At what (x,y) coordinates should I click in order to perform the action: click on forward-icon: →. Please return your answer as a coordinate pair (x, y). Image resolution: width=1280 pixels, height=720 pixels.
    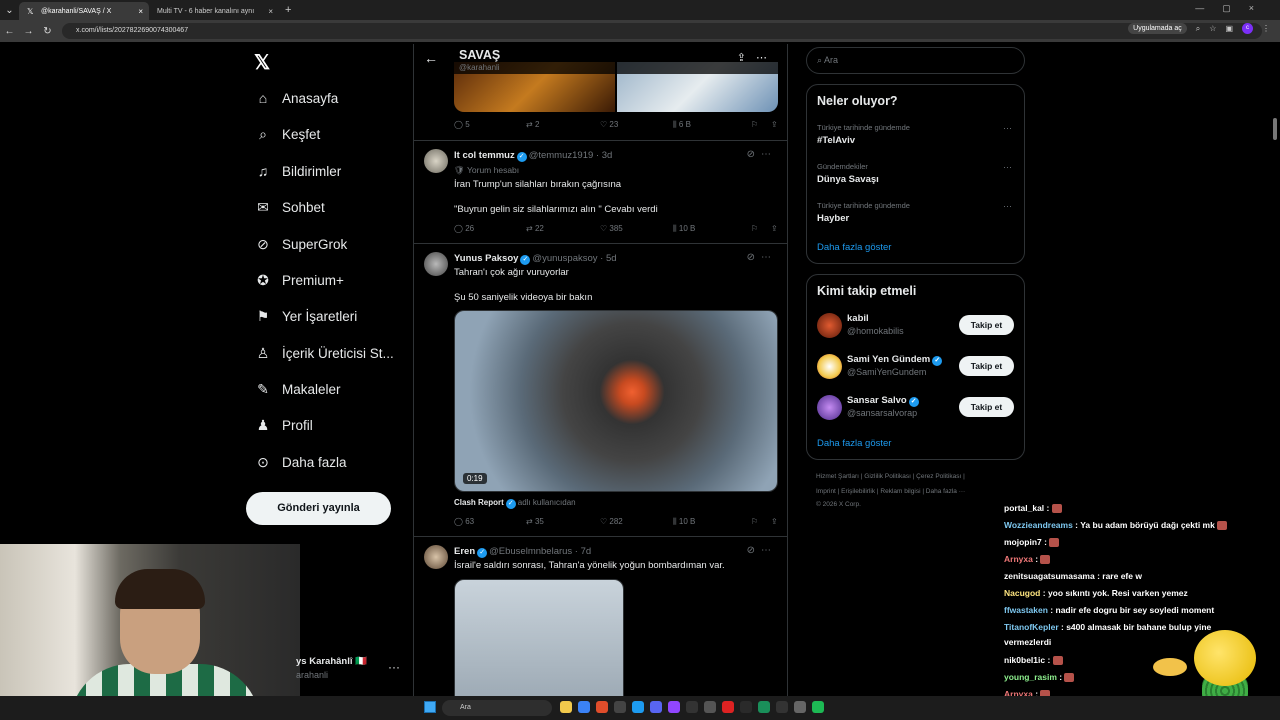
    Looking at the image, I should click on (28, 31).